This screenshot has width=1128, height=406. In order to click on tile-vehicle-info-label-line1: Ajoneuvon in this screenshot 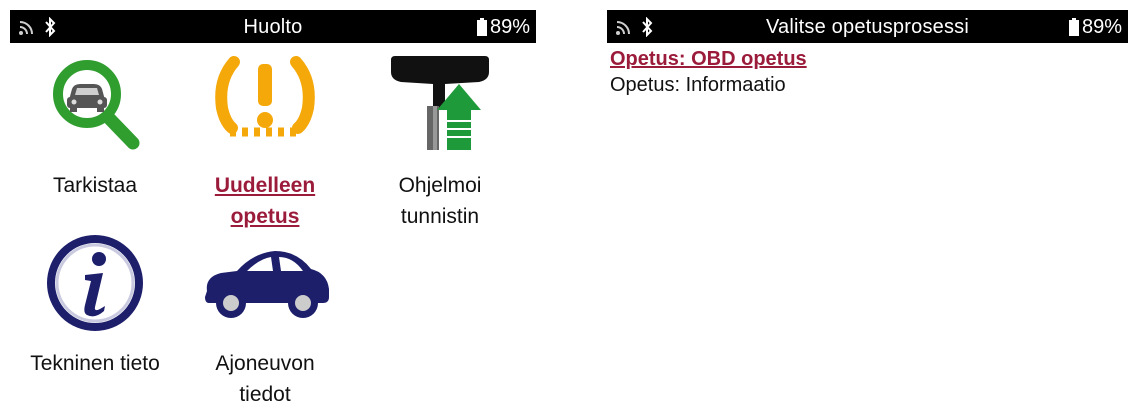, I will do `click(265, 363)`.